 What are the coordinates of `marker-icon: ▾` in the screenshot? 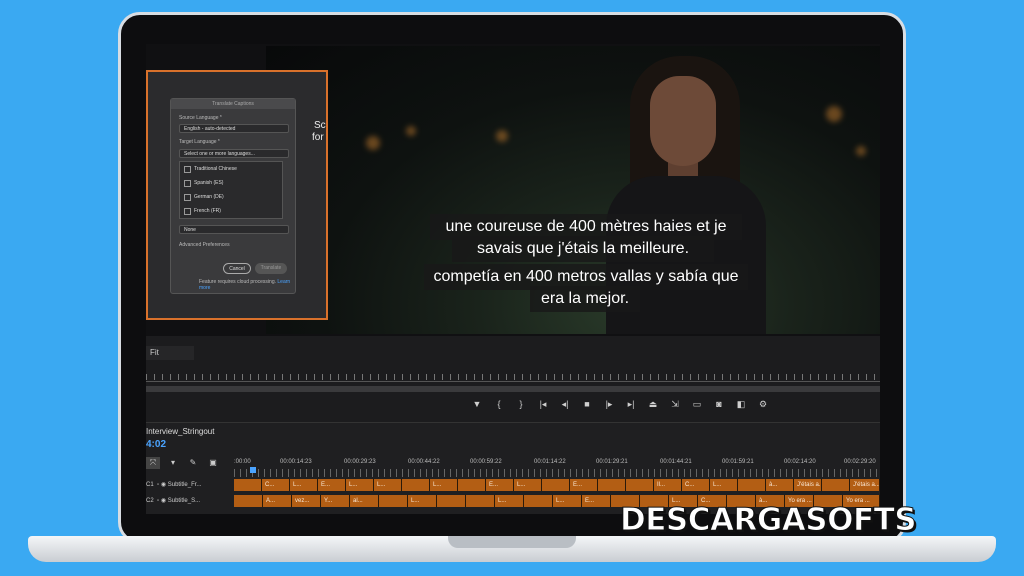 It's located at (173, 463).